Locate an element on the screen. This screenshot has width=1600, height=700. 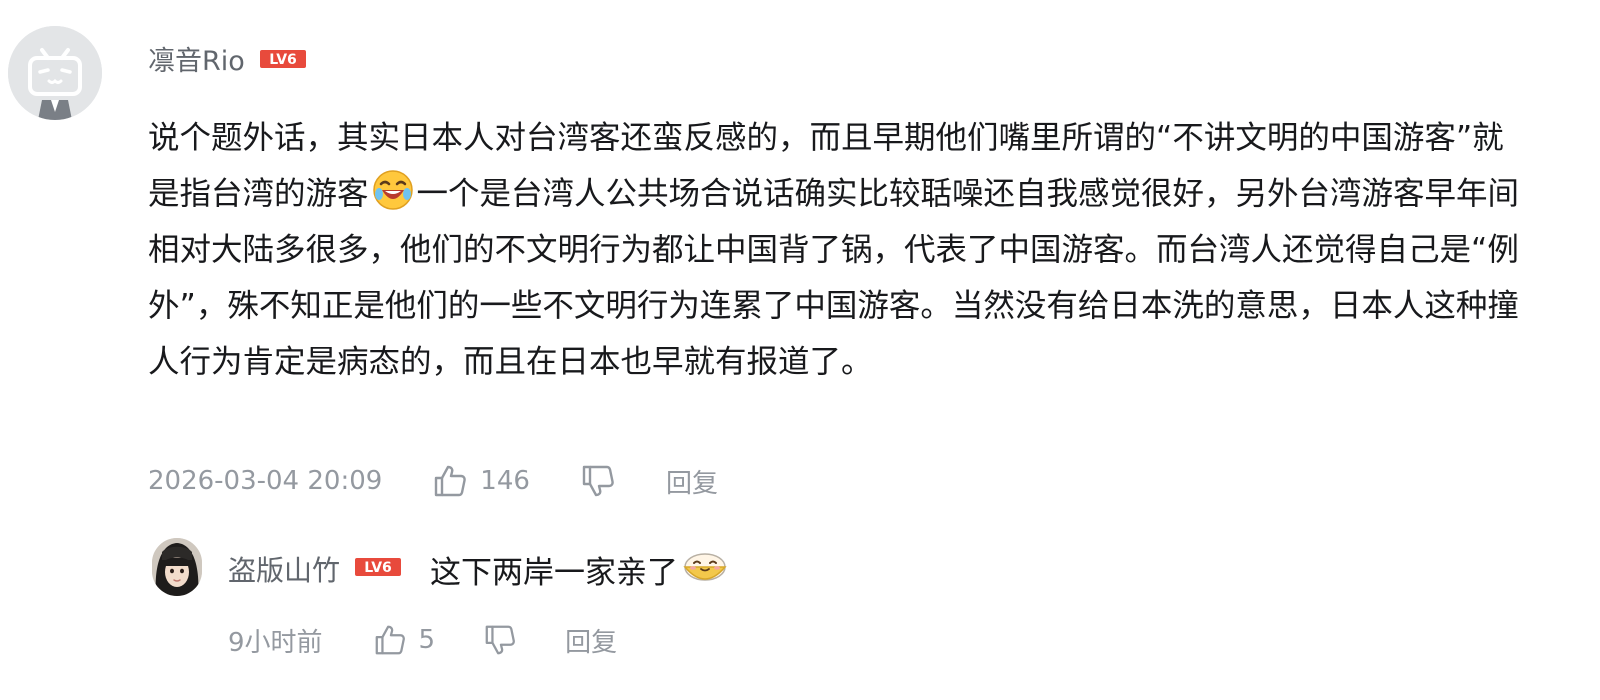
bilibili-tv-avatar-icon is located at coordinates (55, 73).